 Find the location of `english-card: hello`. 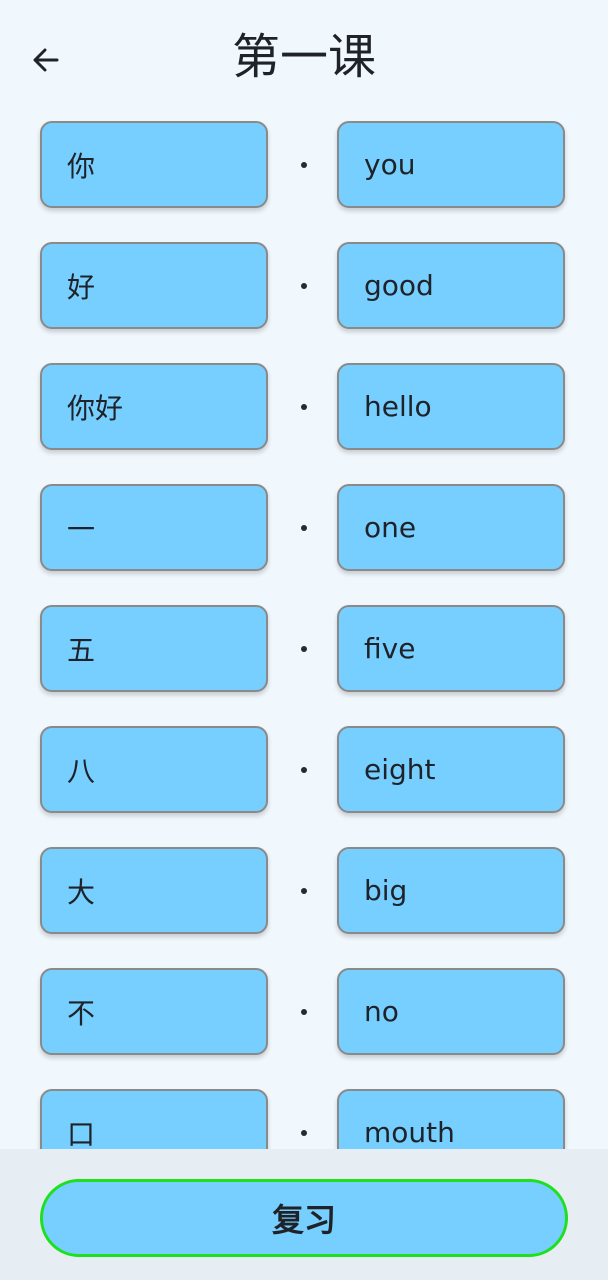

english-card: hello is located at coordinates (451, 406).